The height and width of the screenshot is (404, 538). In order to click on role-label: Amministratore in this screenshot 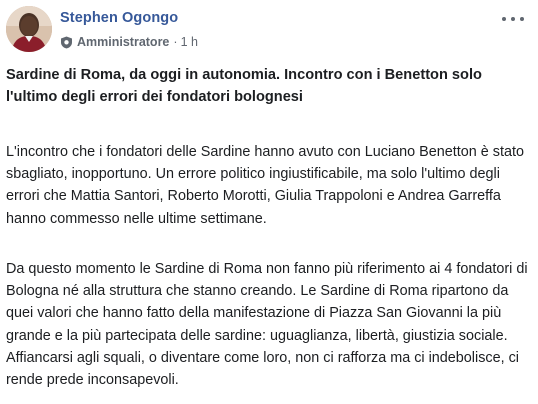, I will do `click(123, 42)`.